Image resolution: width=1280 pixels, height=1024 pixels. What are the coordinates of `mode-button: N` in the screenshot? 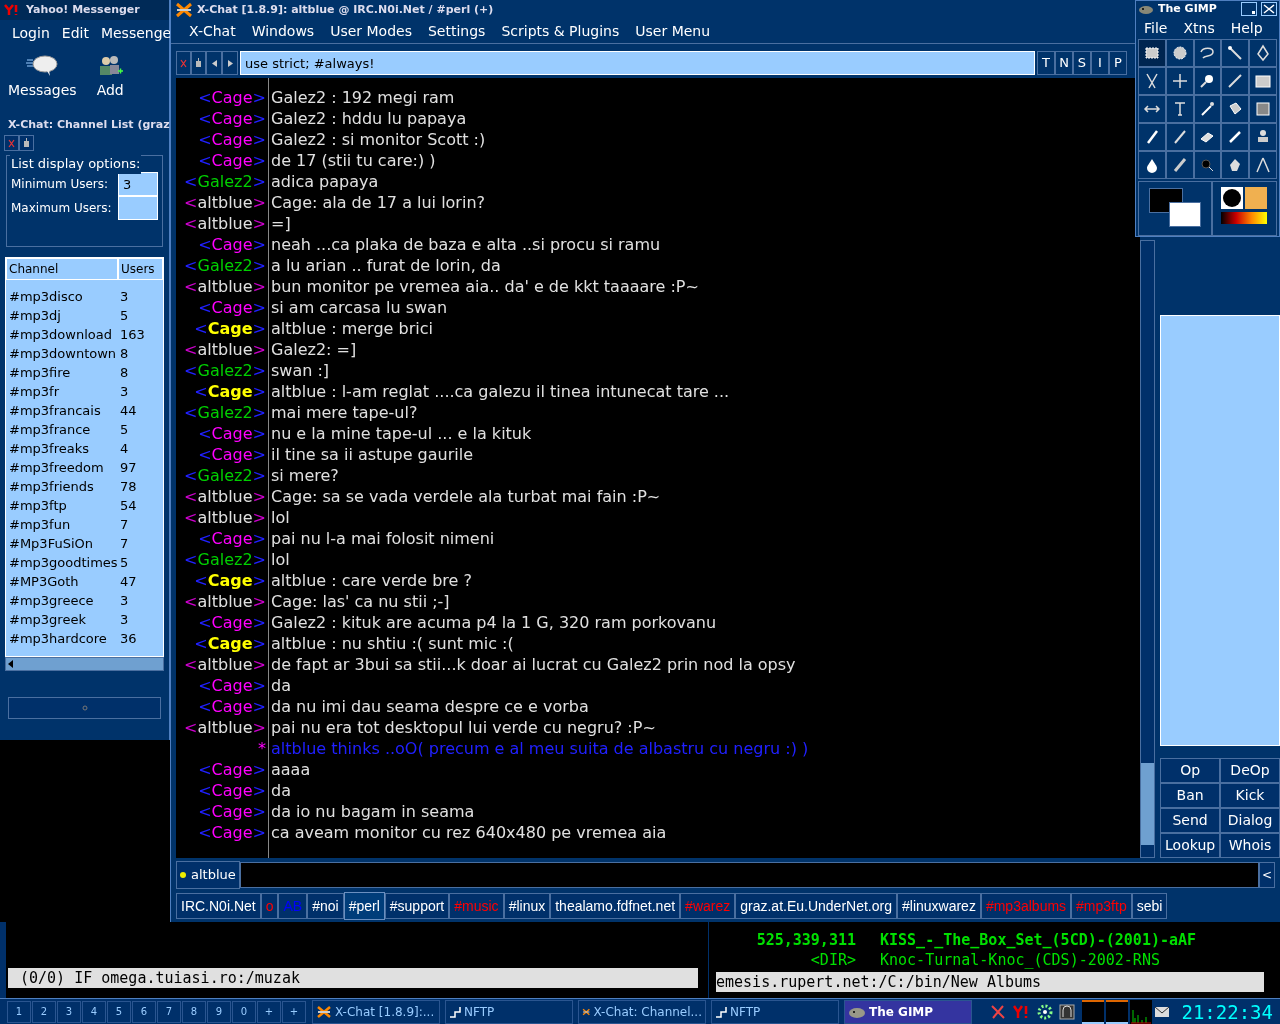 It's located at (1064, 63).